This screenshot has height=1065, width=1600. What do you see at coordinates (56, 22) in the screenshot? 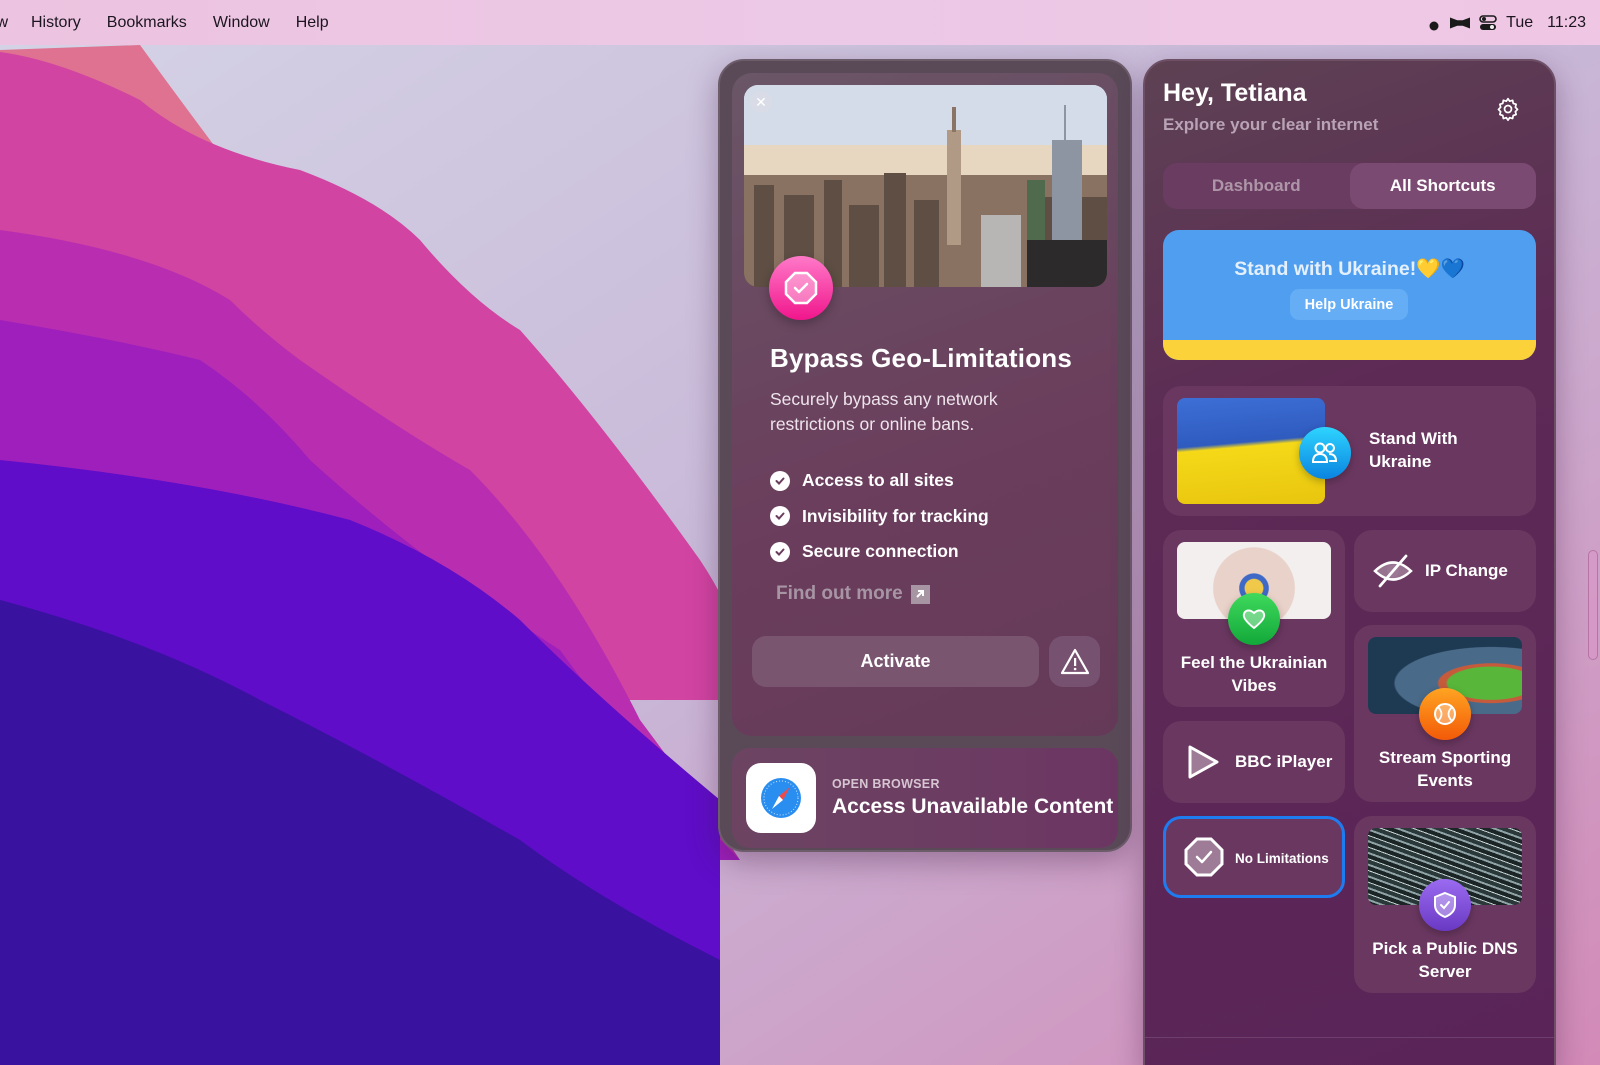
I see `menu-item-history: History` at bounding box center [56, 22].